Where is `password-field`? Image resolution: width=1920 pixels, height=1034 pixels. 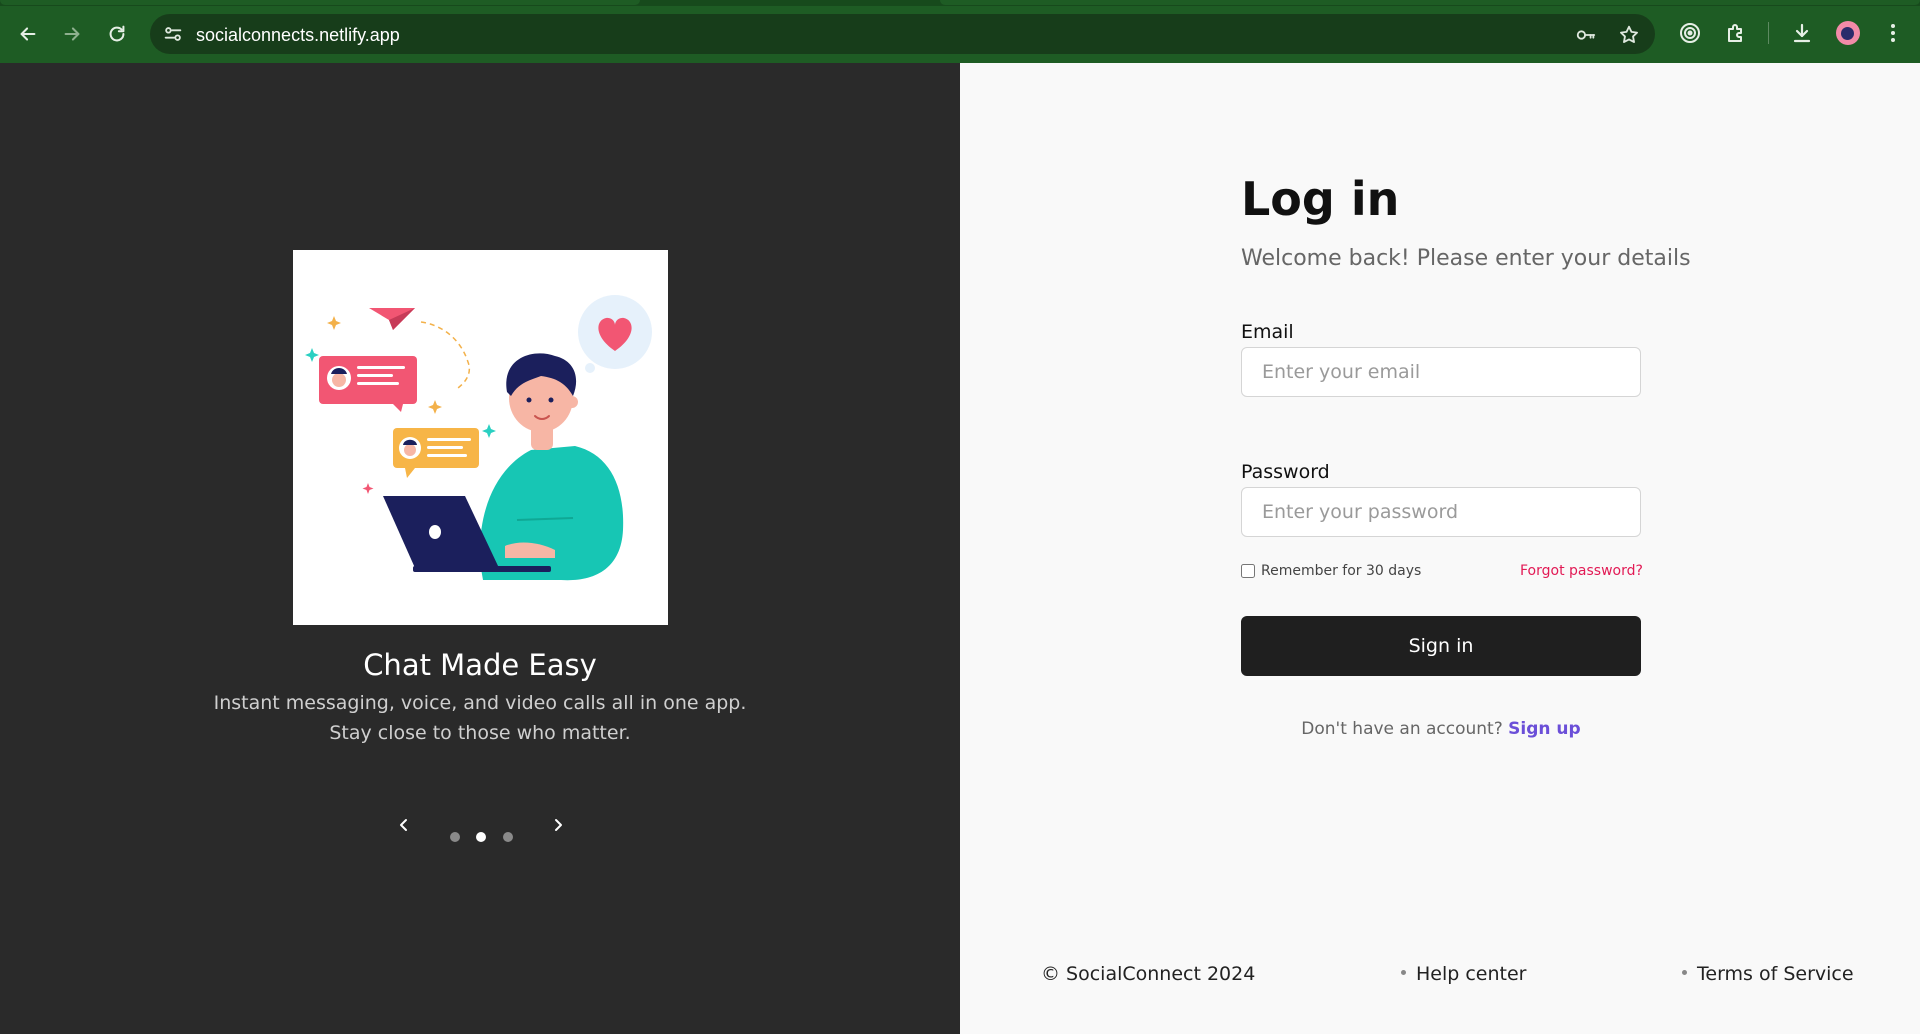
password-field is located at coordinates (1441, 512).